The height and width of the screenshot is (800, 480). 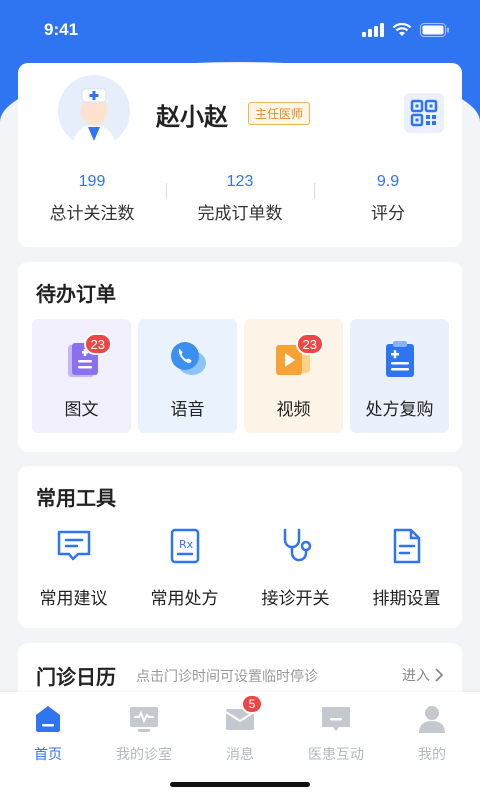 What do you see at coordinates (388, 181) in the screenshot?
I see `stat-value: 9.9` at bounding box center [388, 181].